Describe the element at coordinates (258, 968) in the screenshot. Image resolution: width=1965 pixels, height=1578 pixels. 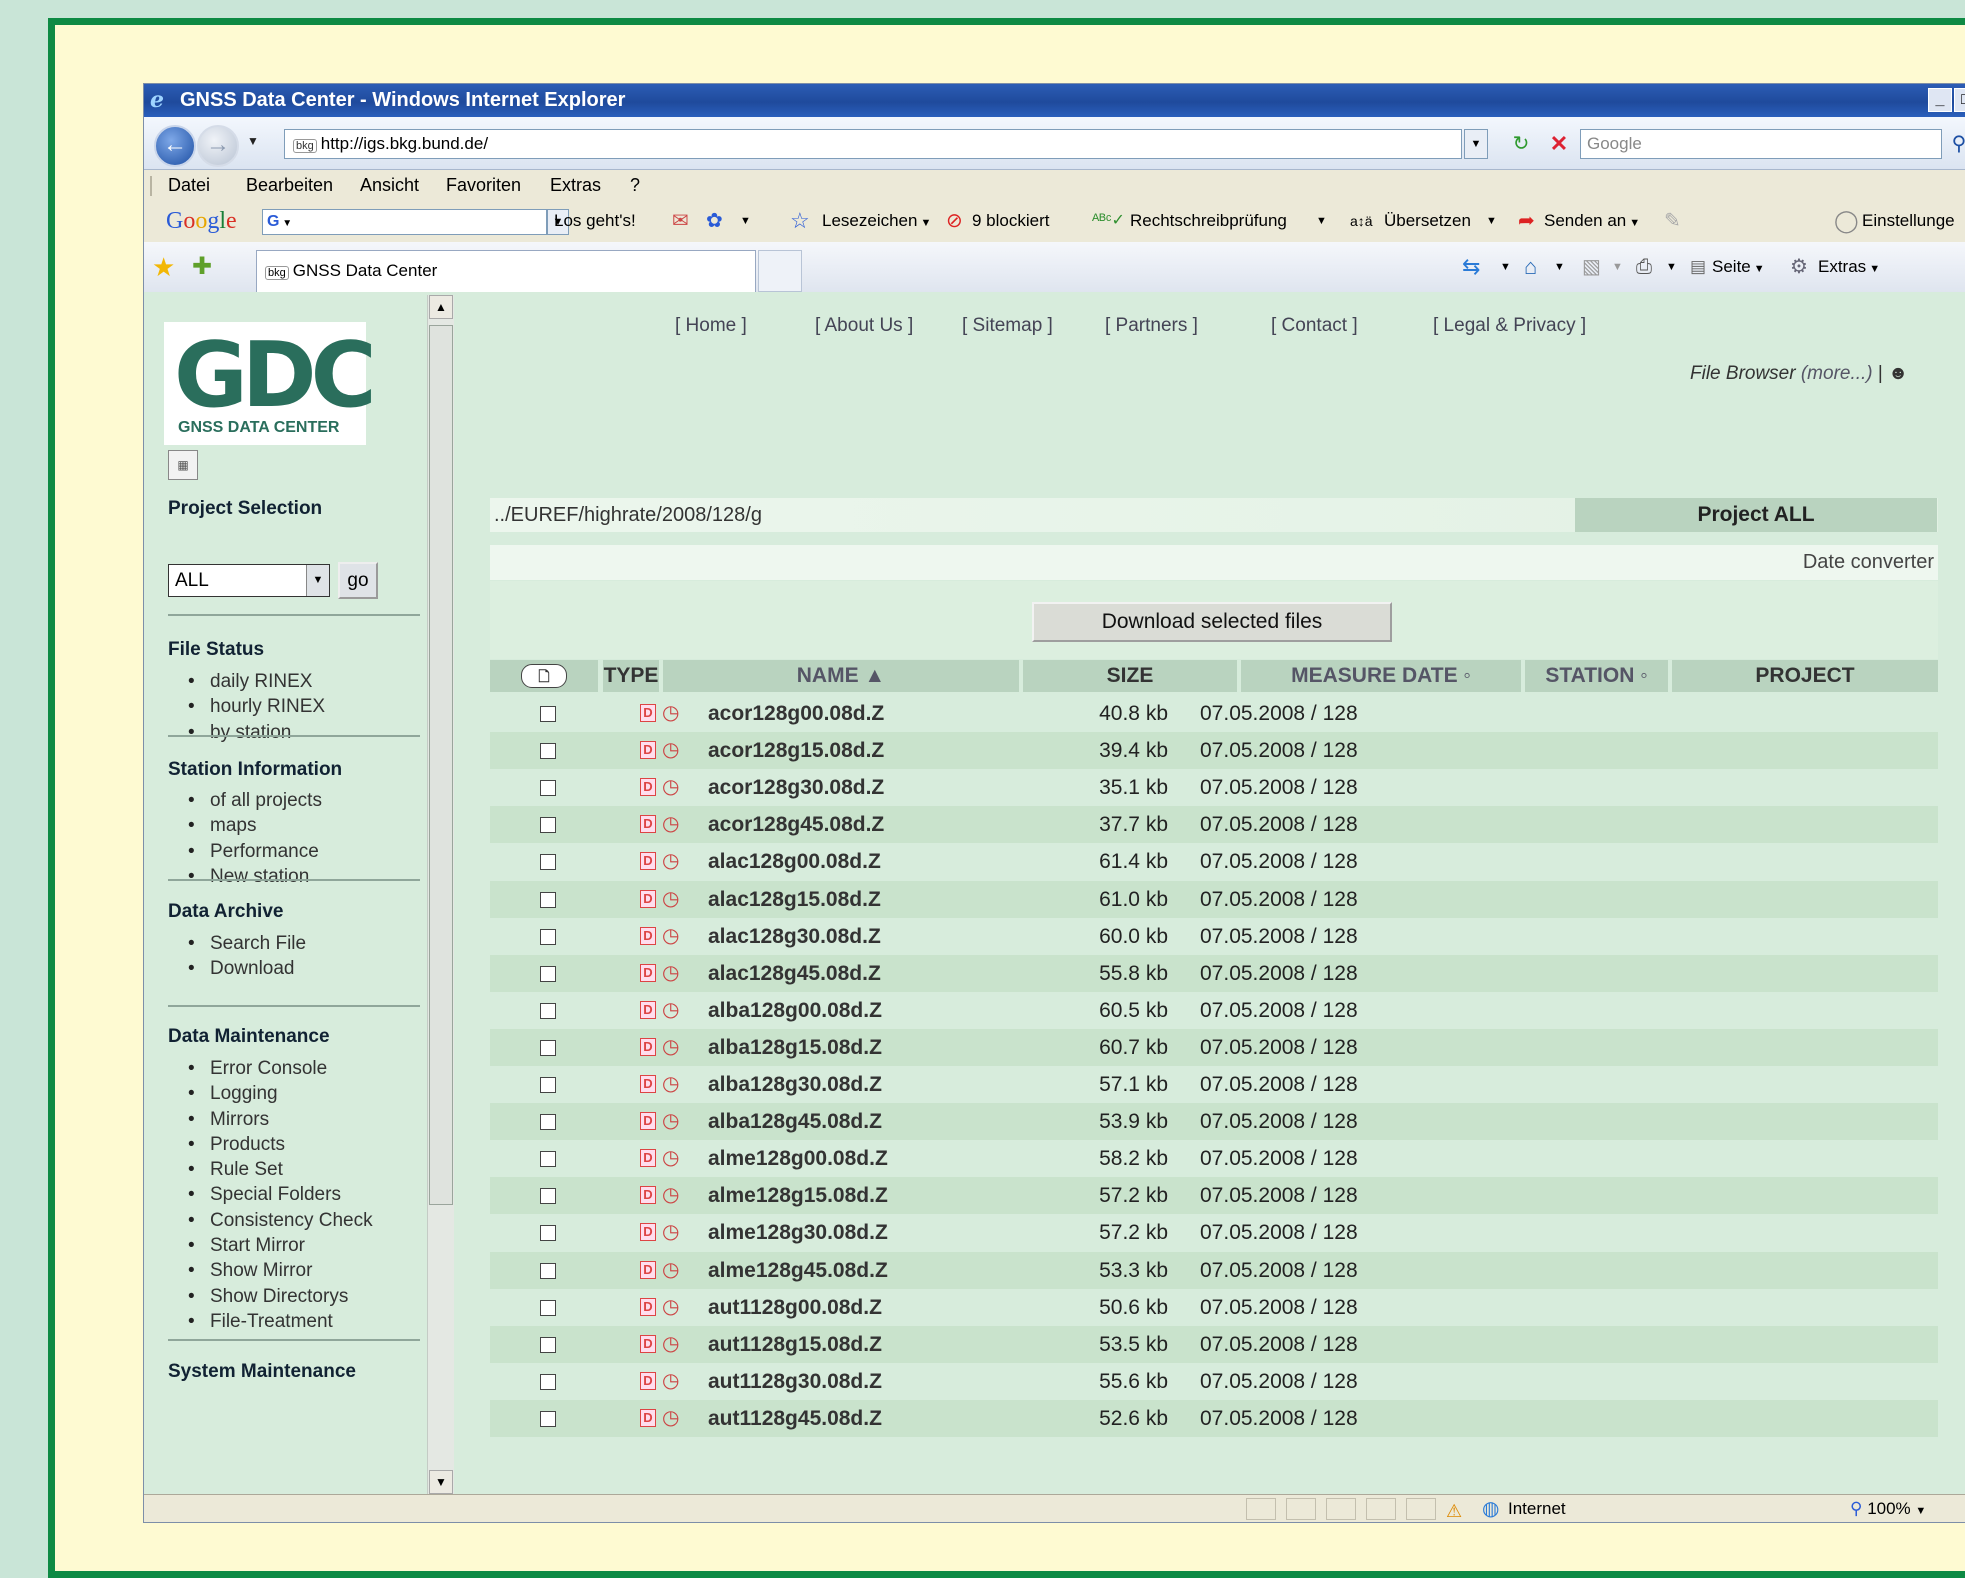
I see `link-download: Download` at that location.